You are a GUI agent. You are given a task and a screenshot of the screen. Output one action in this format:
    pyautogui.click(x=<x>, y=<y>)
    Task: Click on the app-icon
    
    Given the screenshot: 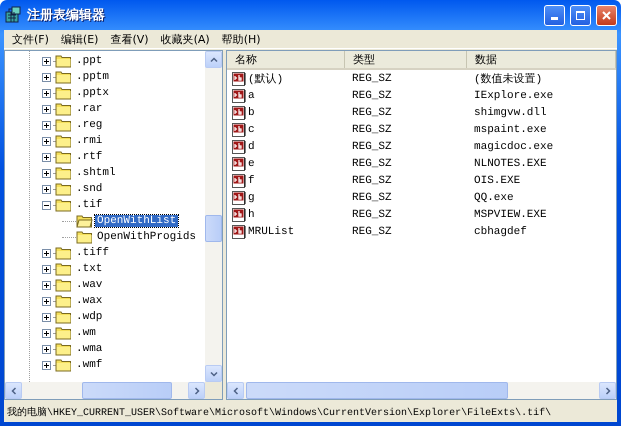 What is the action you would take?
    pyautogui.click(x=13, y=15)
    